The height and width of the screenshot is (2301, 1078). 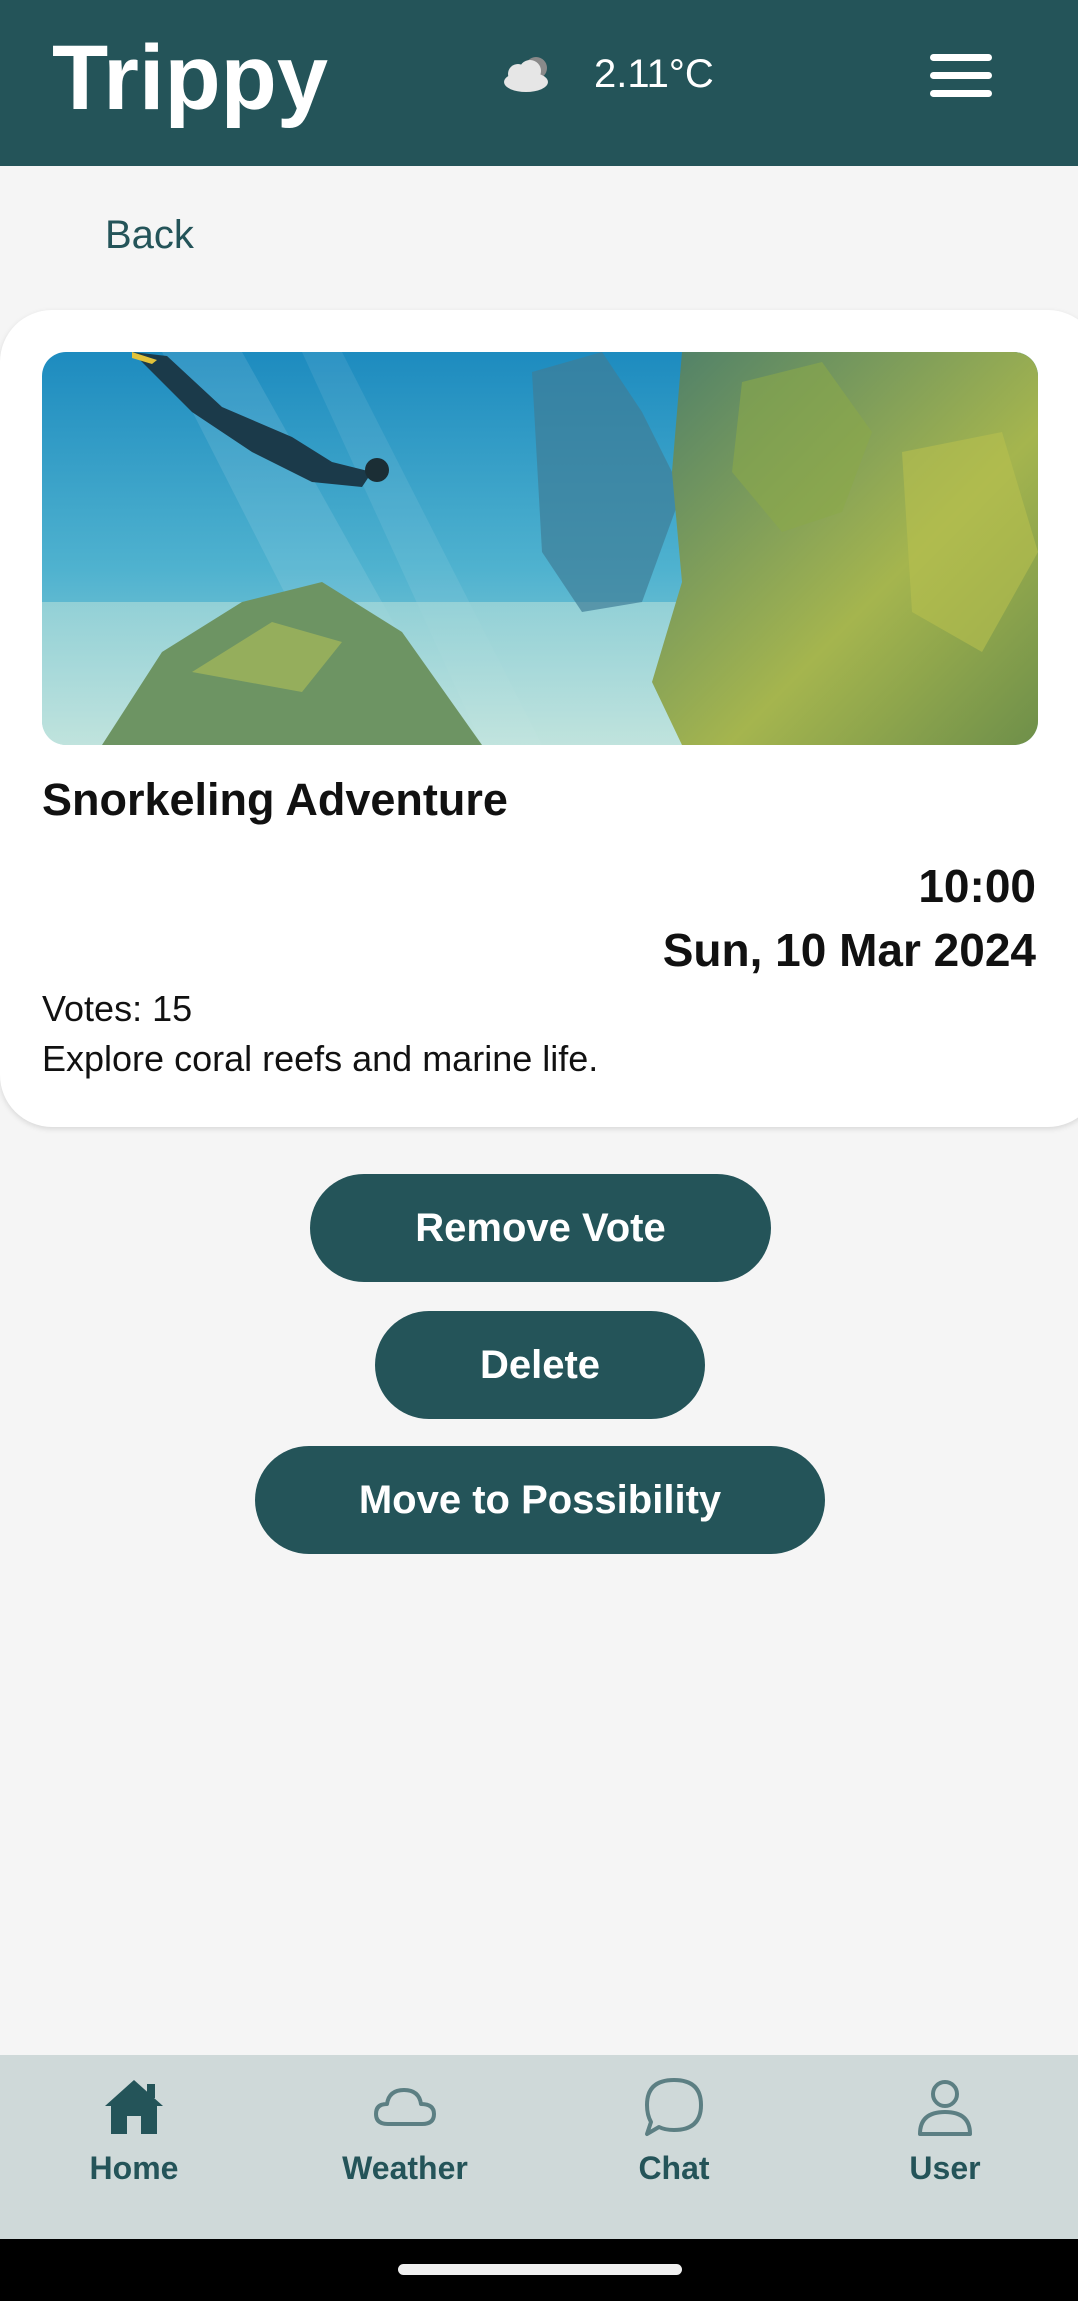 I want to click on back-button: Back, so click(x=149, y=235).